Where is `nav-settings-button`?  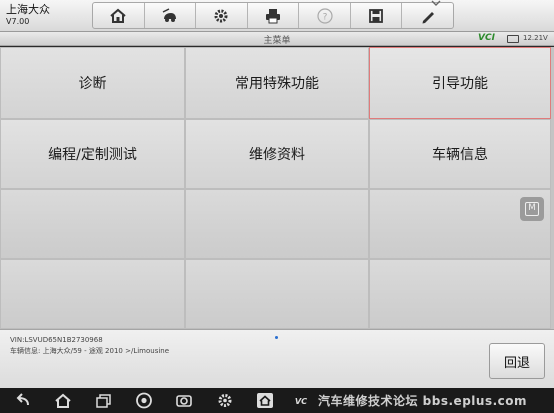 nav-settings-button is located at coordinates (225, 400).